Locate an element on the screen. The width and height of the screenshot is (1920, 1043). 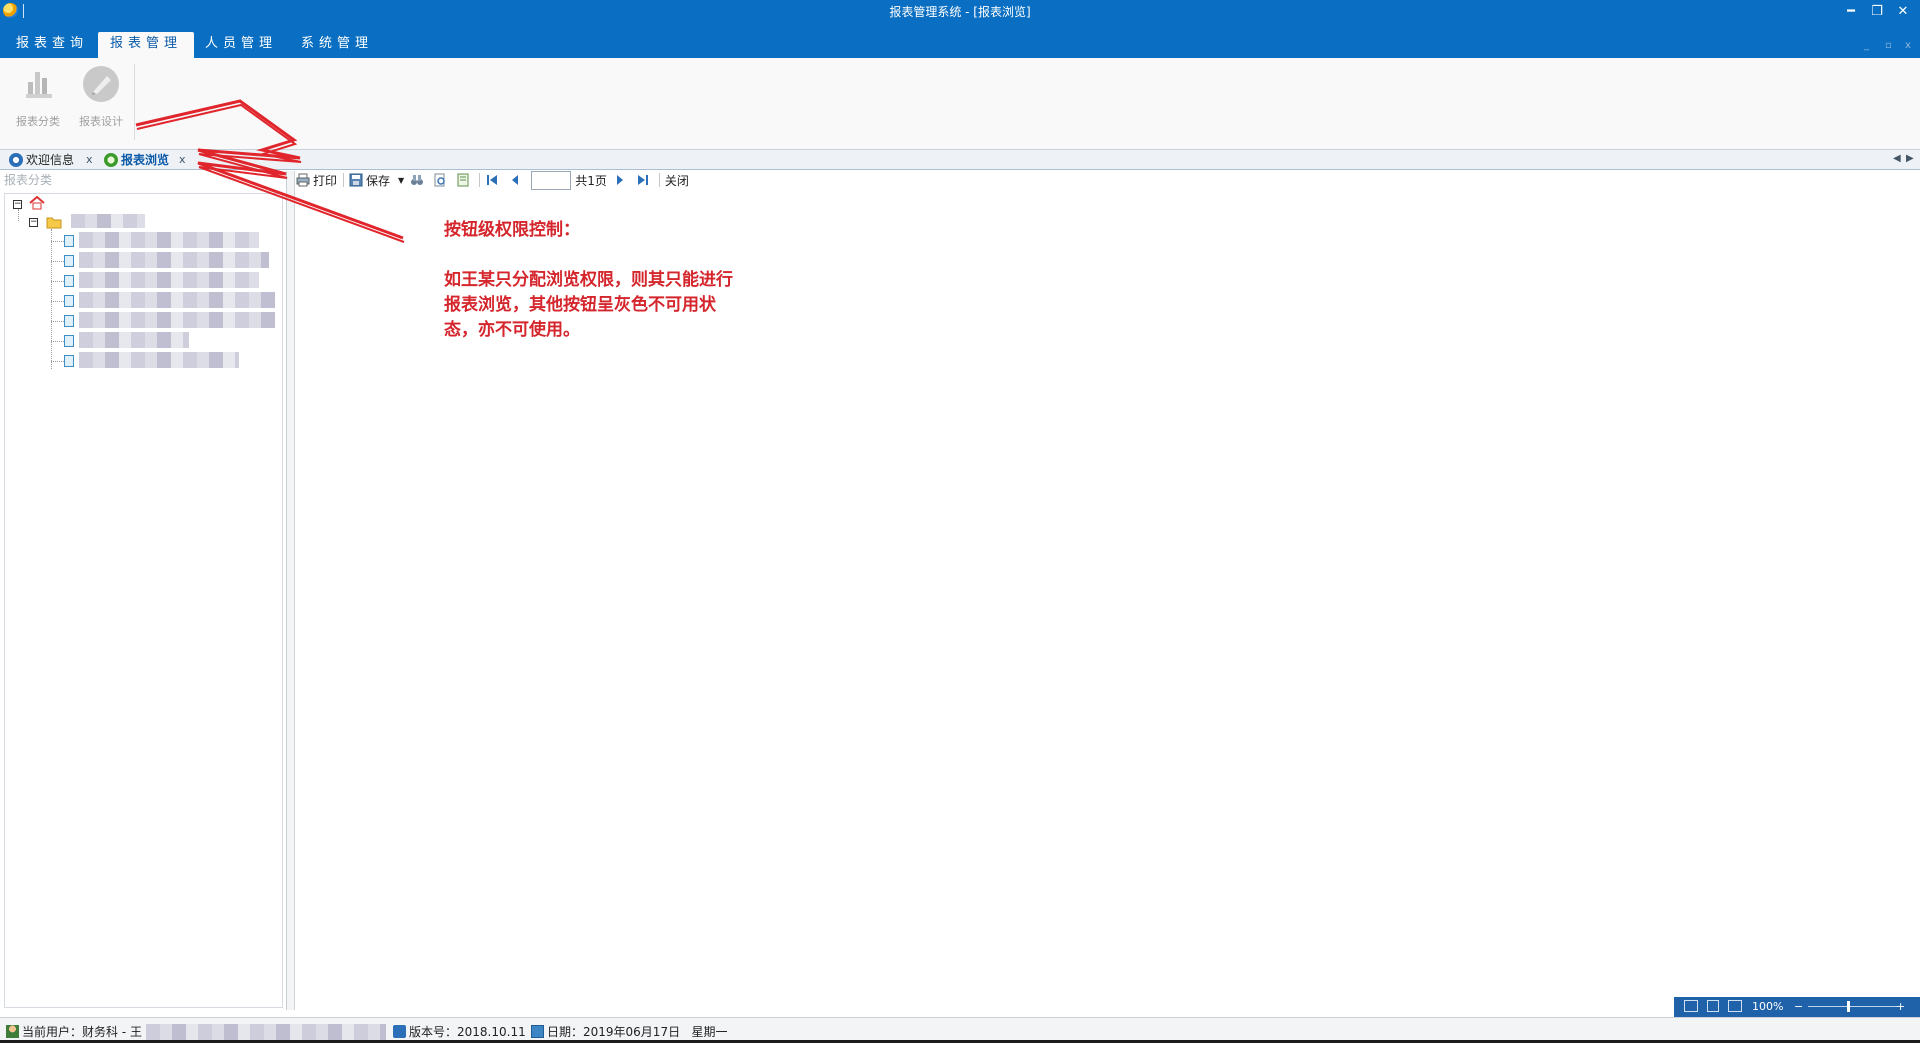
folder-label-redacted is located at coordinates (108, 221).